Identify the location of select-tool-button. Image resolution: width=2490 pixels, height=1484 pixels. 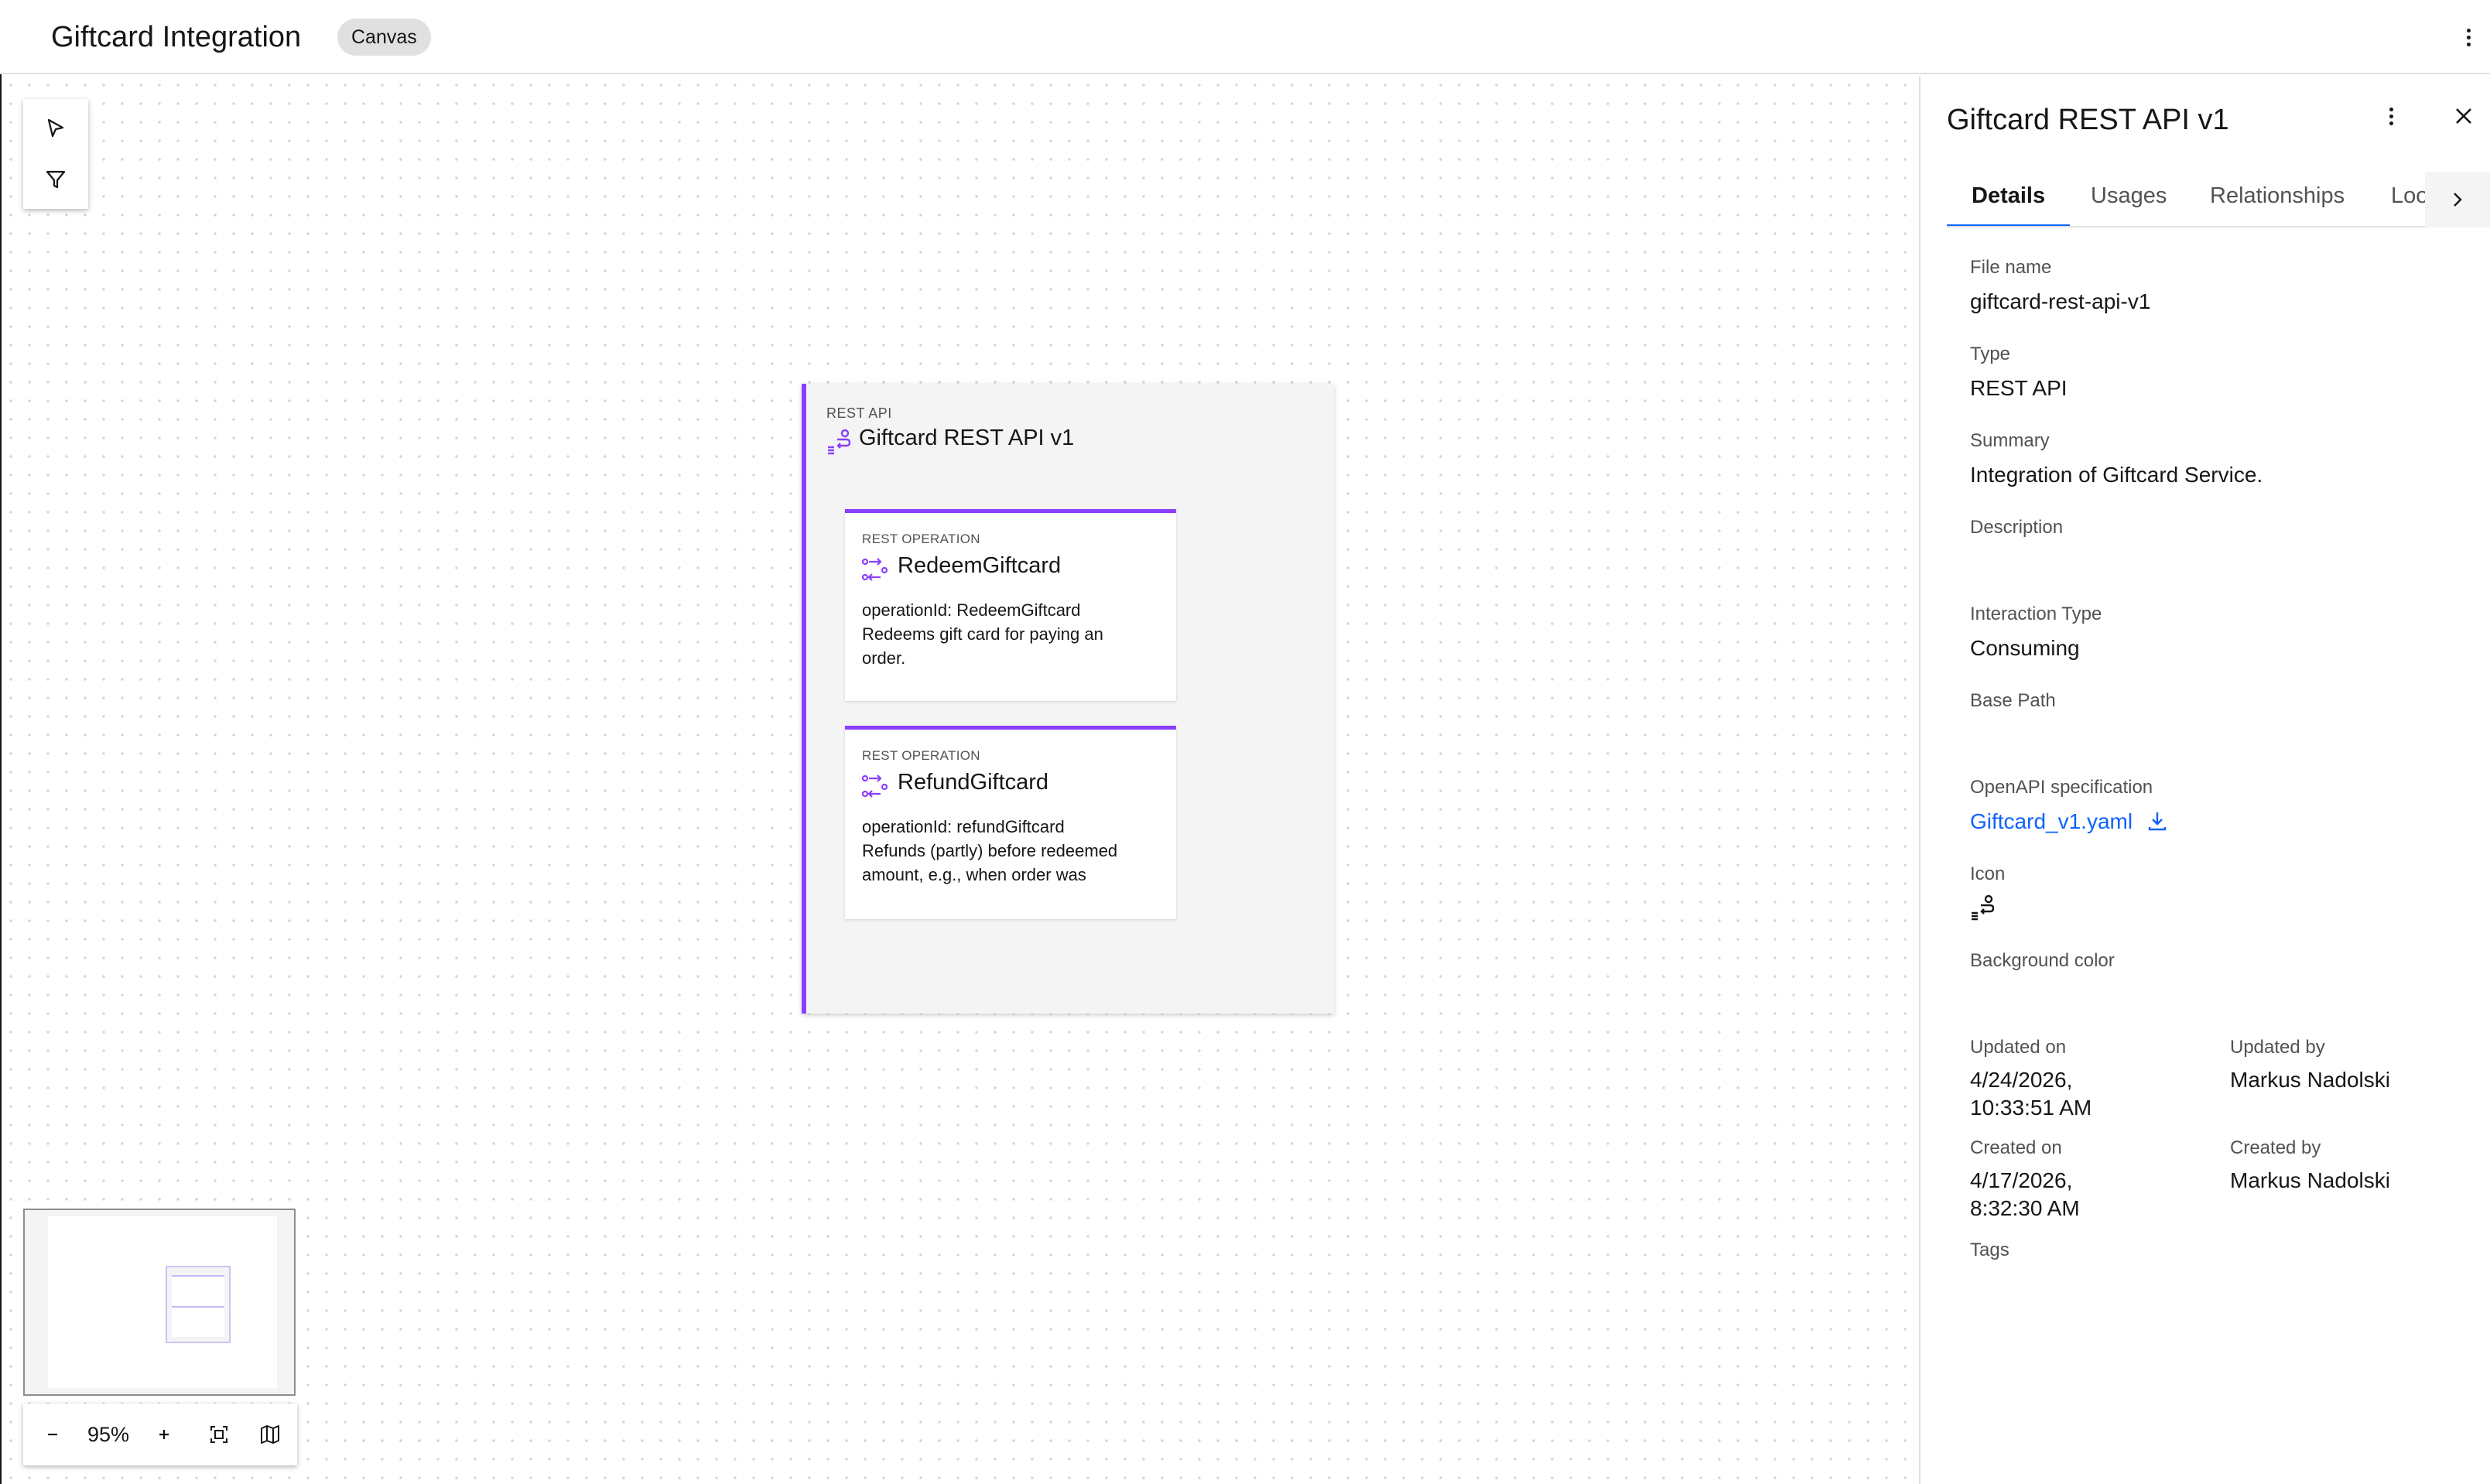
(55, 128).